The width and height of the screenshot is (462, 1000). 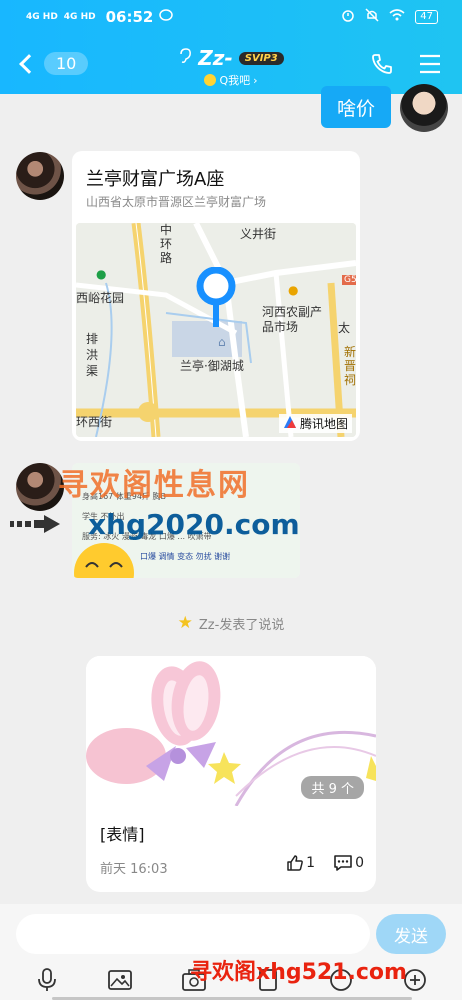 I want to click on location-address: 山西省太原市晋源区兰亭财富广场, so click(x=176, y=202).